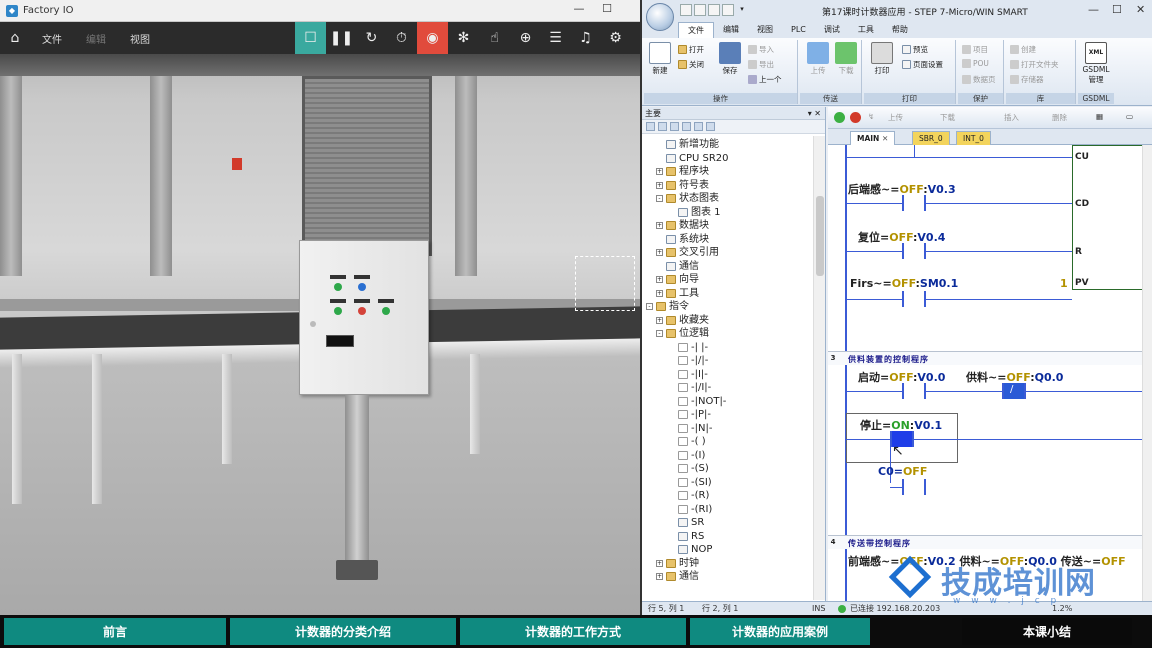  I want to click on start-button-icon, so click(338, 311).